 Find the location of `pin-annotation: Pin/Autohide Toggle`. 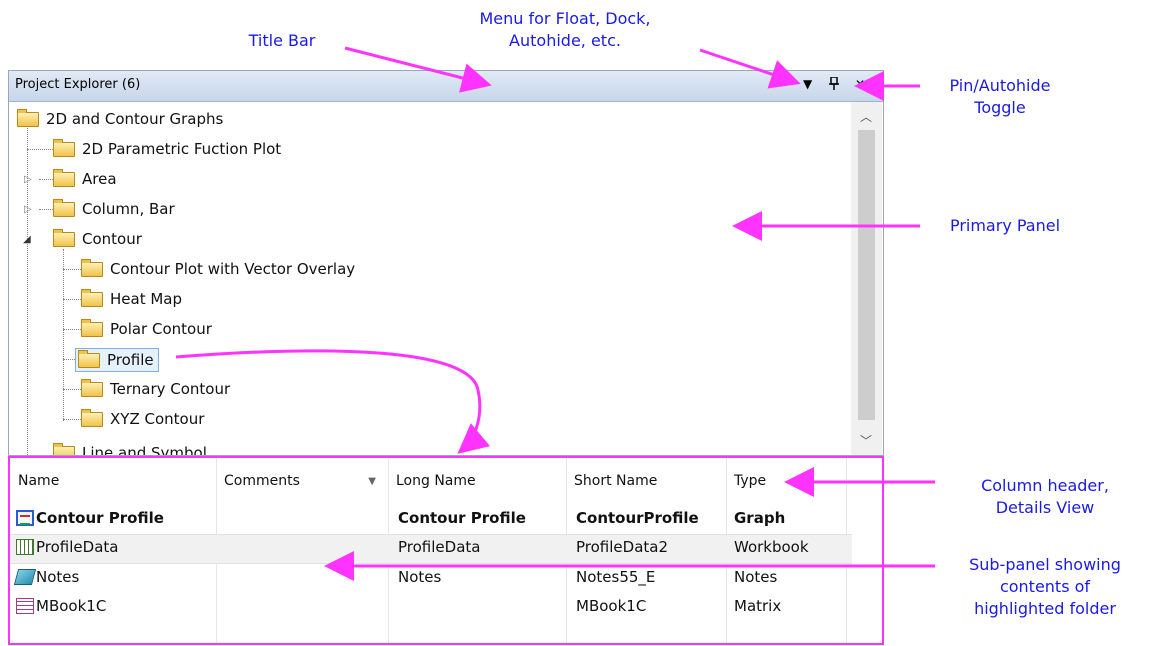

pin-annotation: Pin/Autohide Toggle is located at coordinates (1000, 97).